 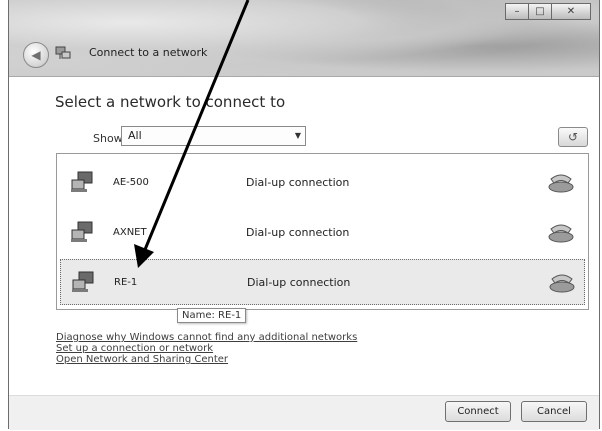 What do you see at coordinates (554, 411) in the screenshot?
I see `cancel-button: Cancel` at bounding box center [554, 411].